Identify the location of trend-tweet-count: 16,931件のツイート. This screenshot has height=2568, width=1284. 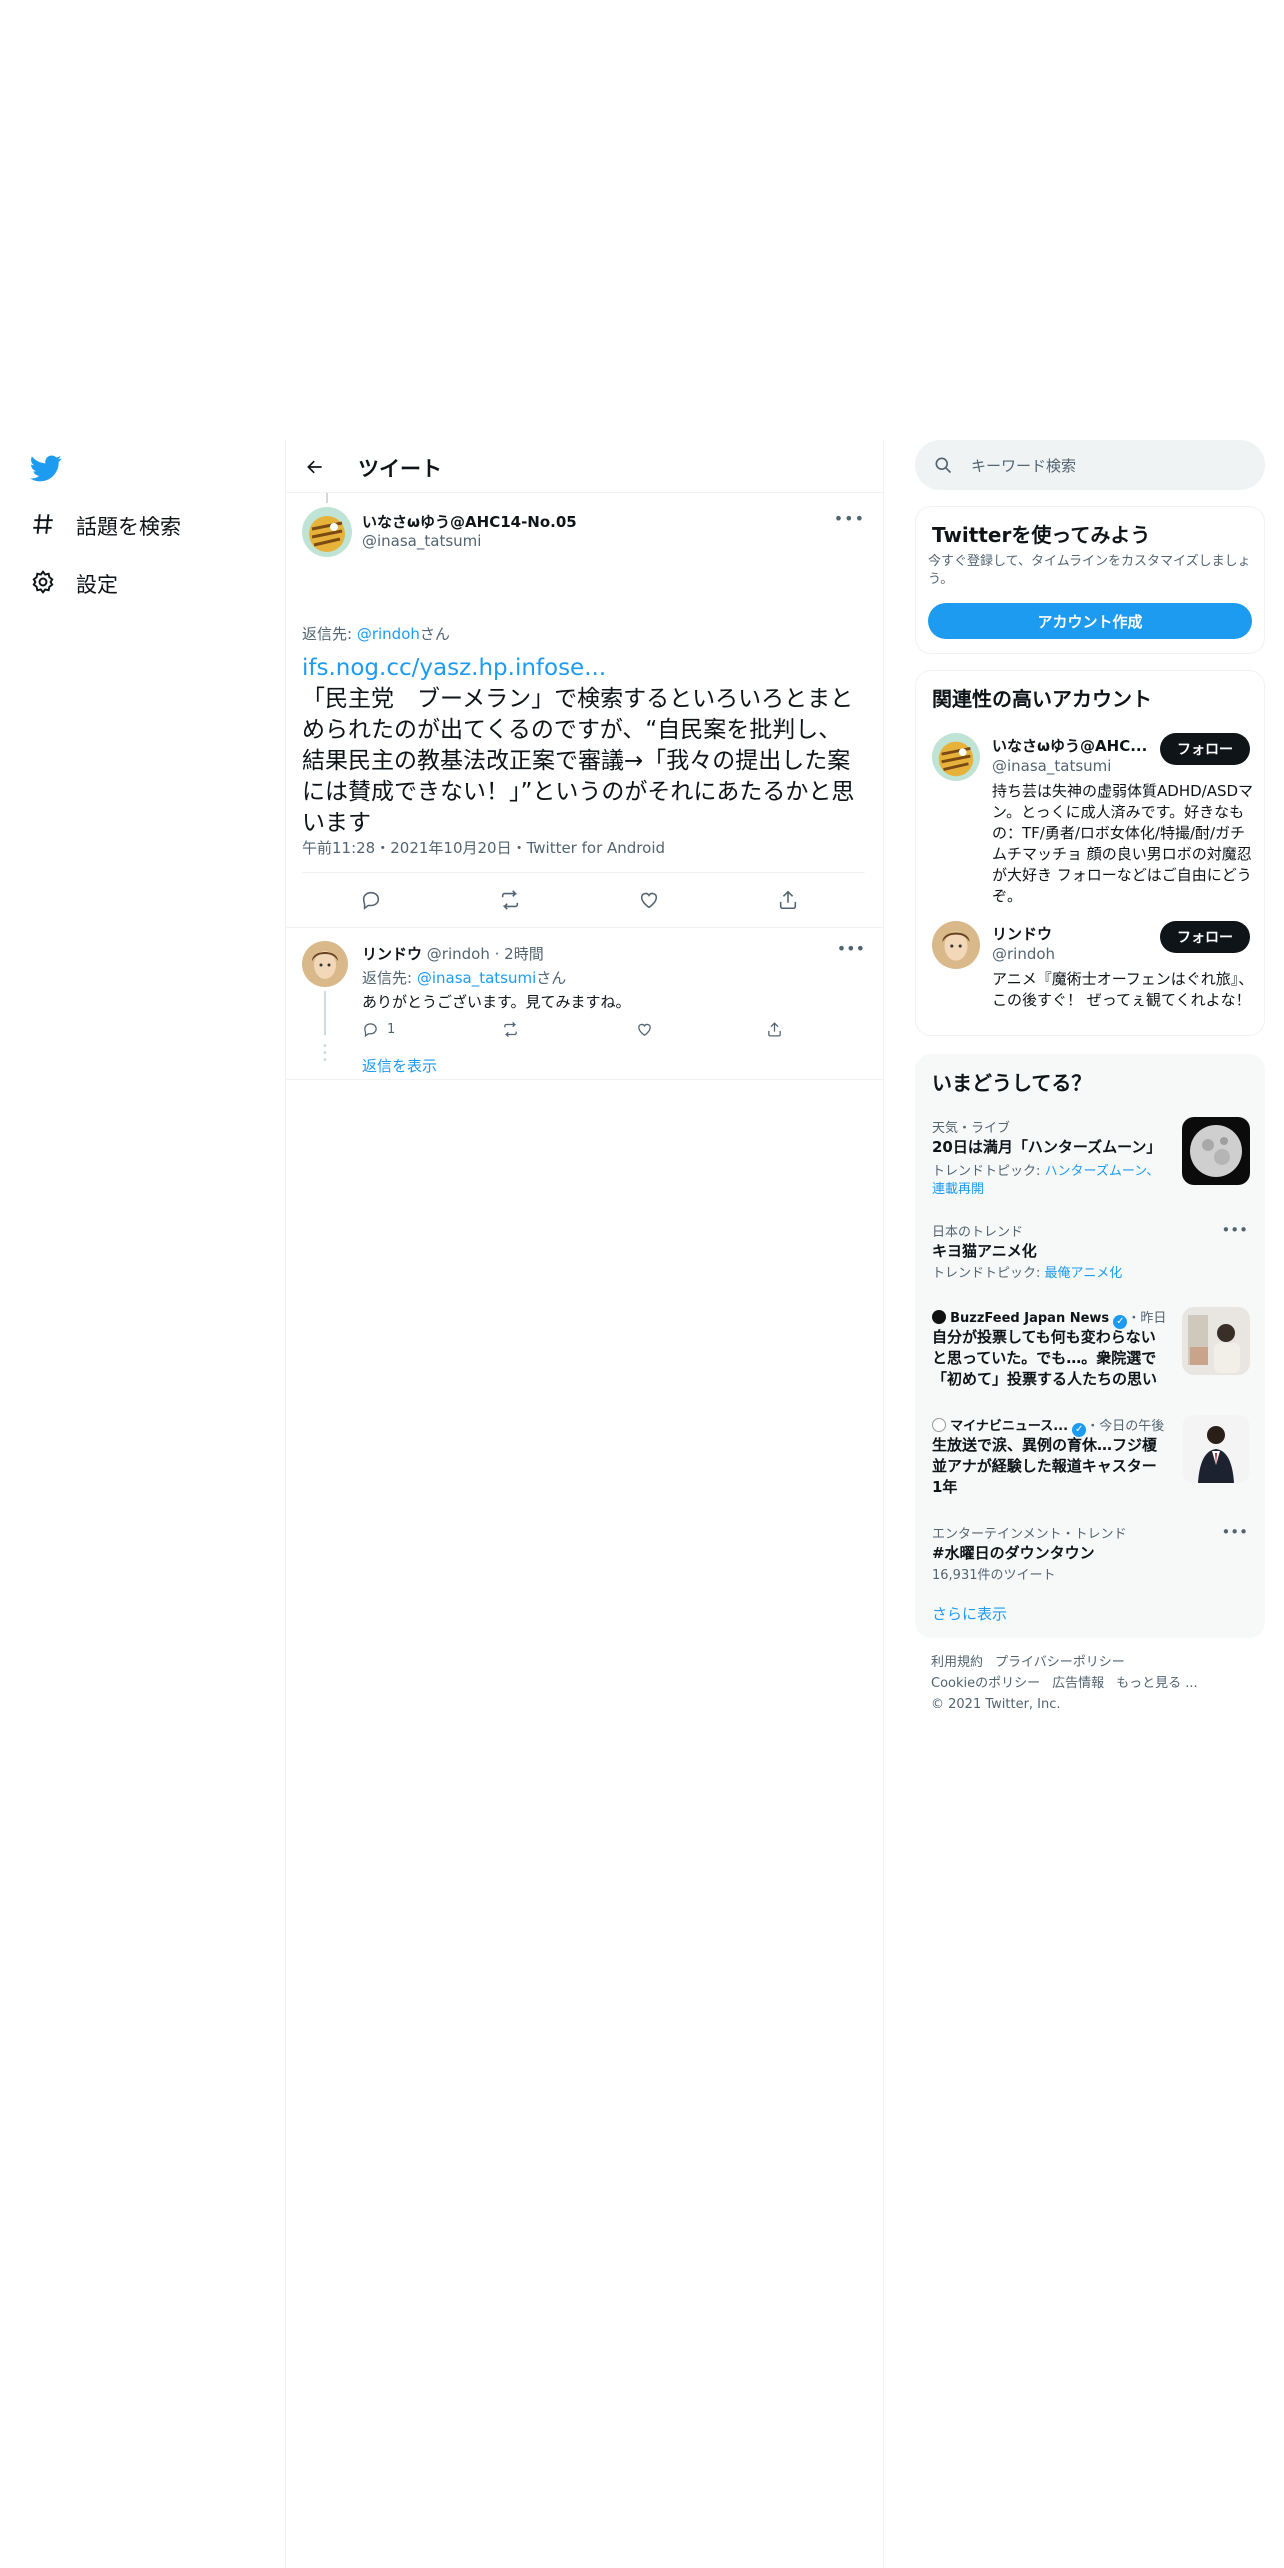
(994, 1575).